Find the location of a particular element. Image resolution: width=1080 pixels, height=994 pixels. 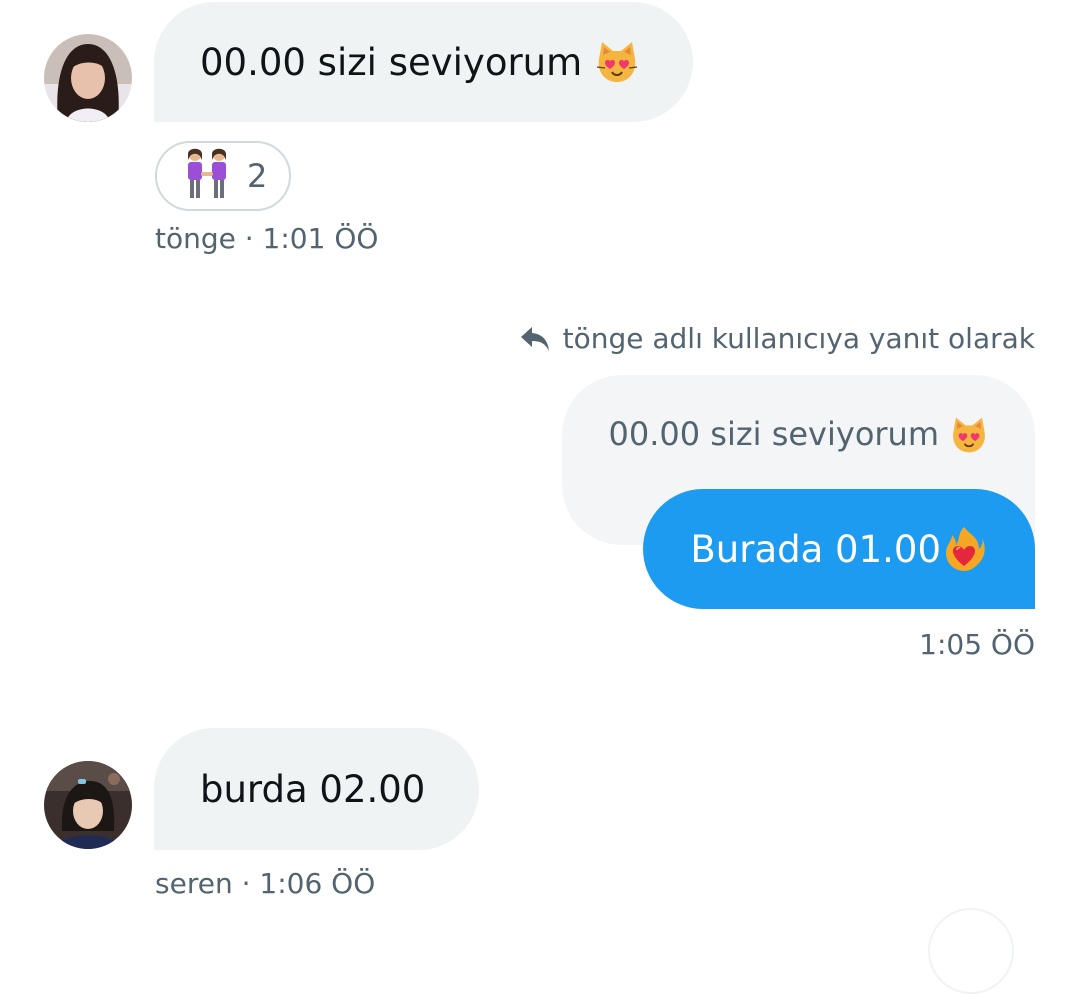

quoted-text: 00.00 sizi seviyorum is located at coordinates (773, 434).